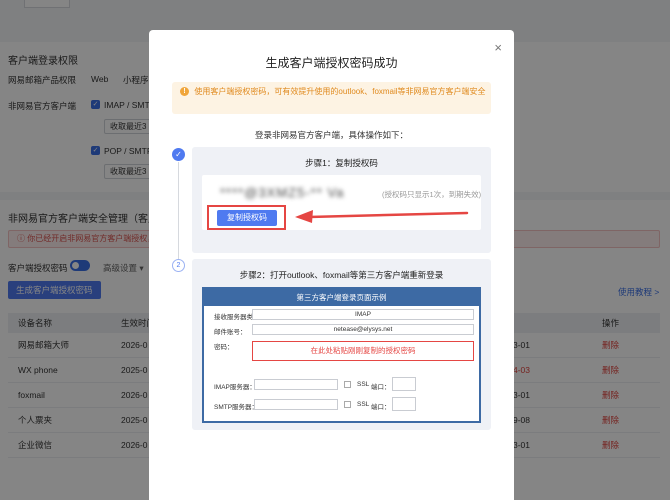 The height and width of the screenshot is (500, 670). Describe the element at coordinates (404, 404) in the screenshot. I see `smtp-port-field` at that location.